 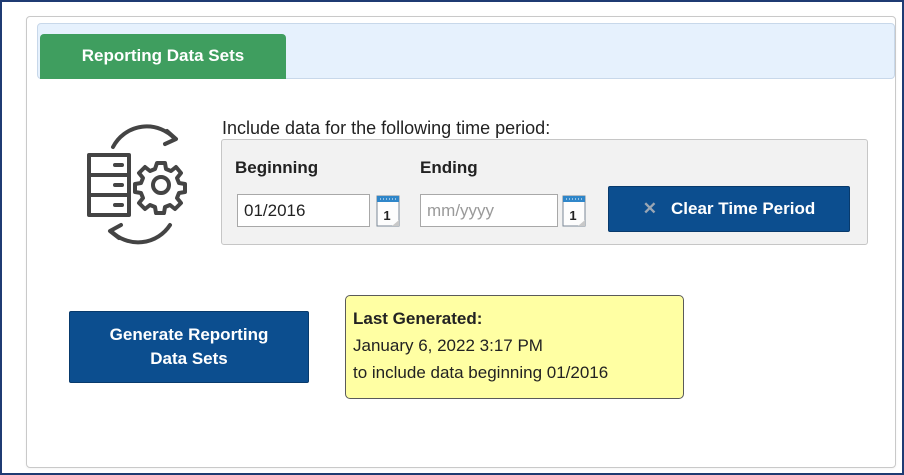 What do you see at coordinates (277, 167) in the screenshot?
I see `beginning-label: Beginning` at bounding box center [277, 167].